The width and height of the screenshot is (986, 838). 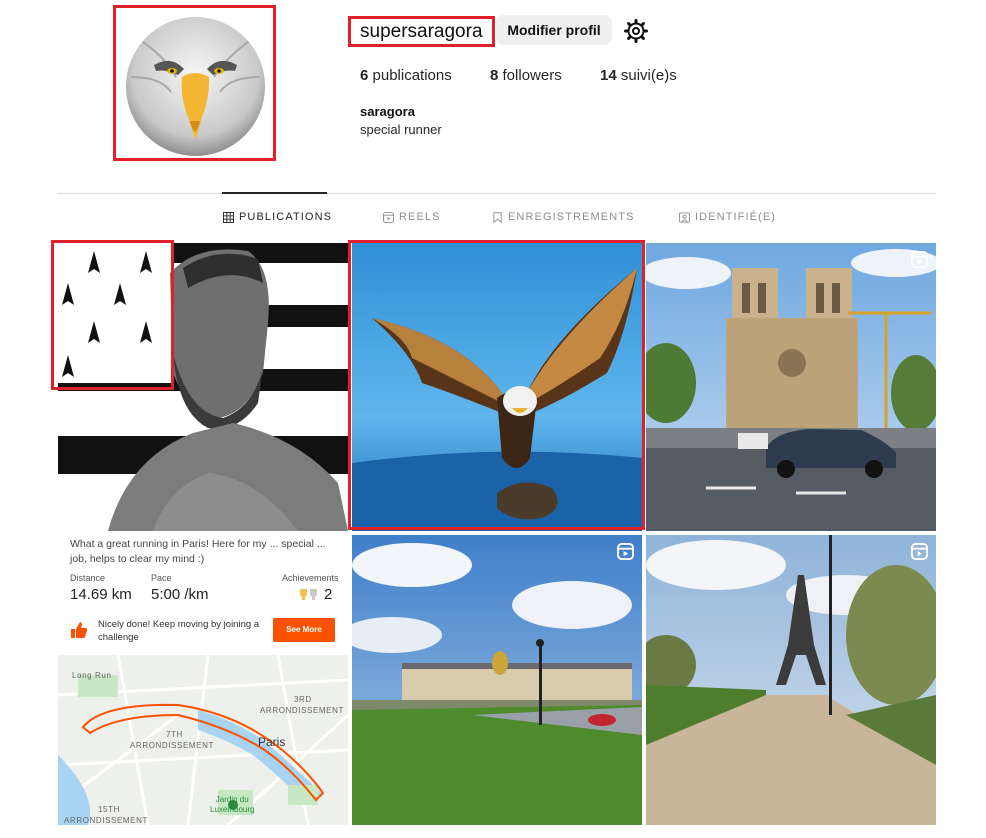 I want to click on notre-dame-image, so click(x=791, y=387).